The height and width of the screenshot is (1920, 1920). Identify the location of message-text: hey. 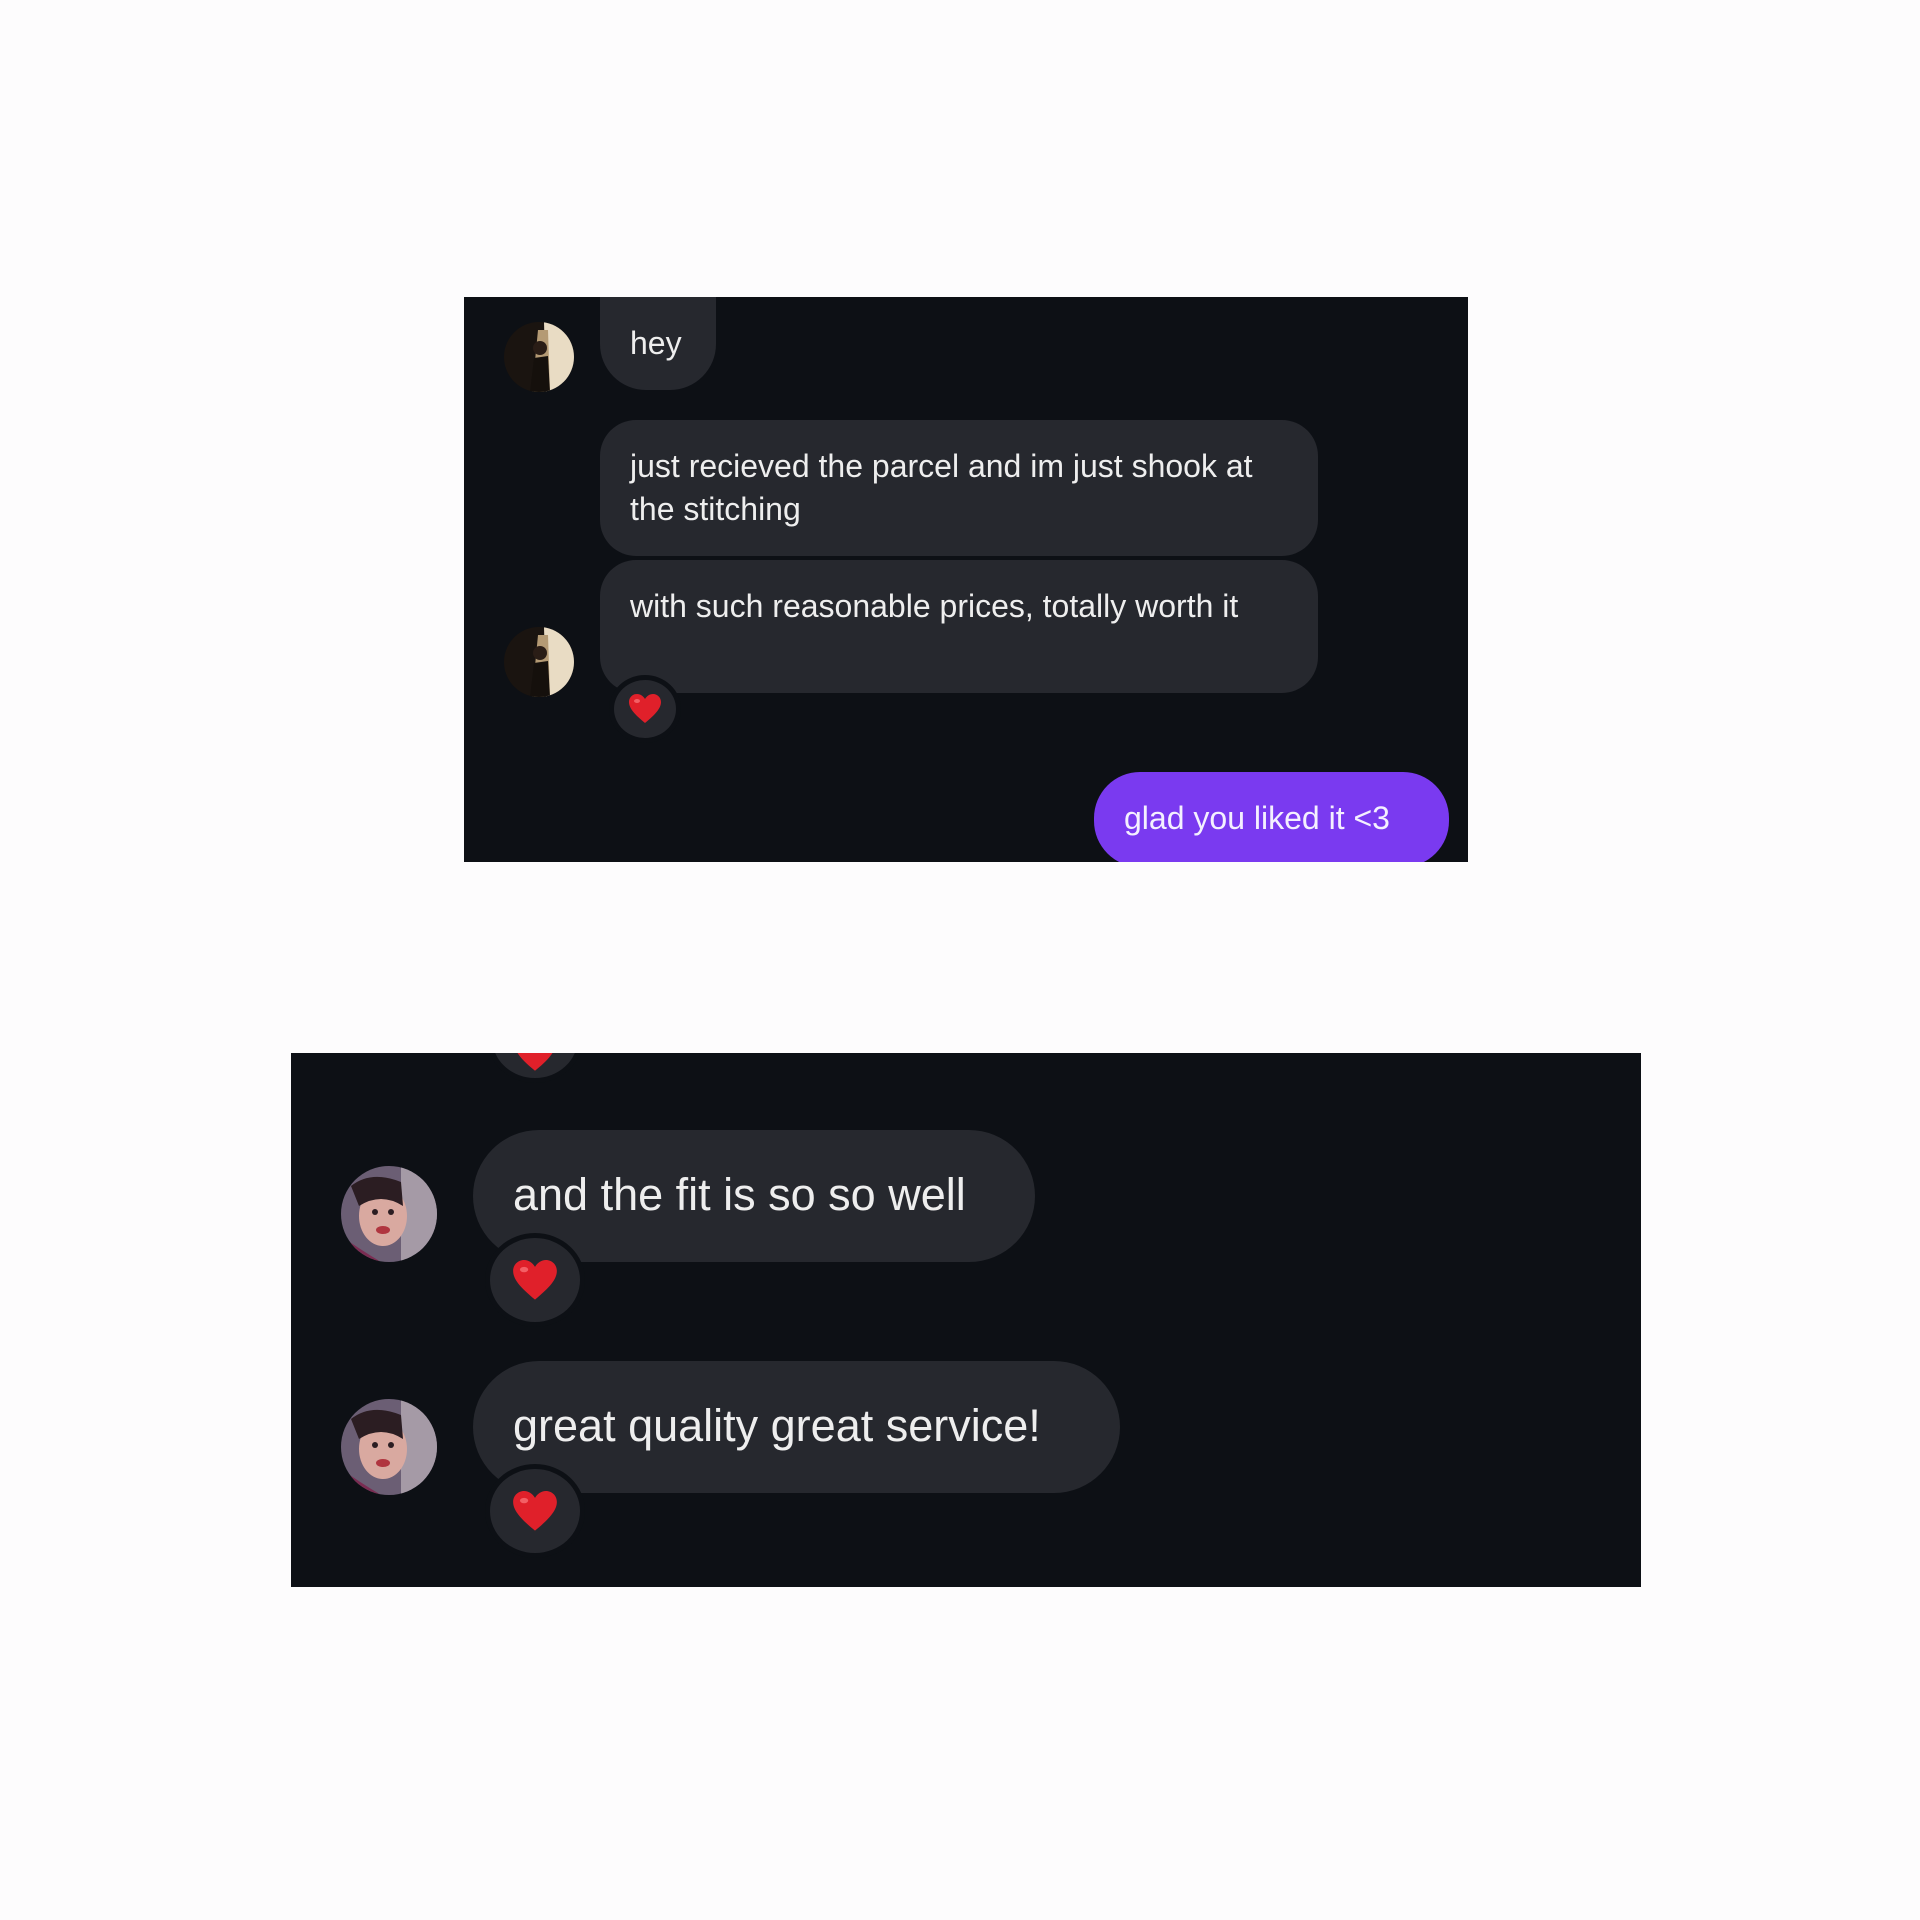
(656, 343).